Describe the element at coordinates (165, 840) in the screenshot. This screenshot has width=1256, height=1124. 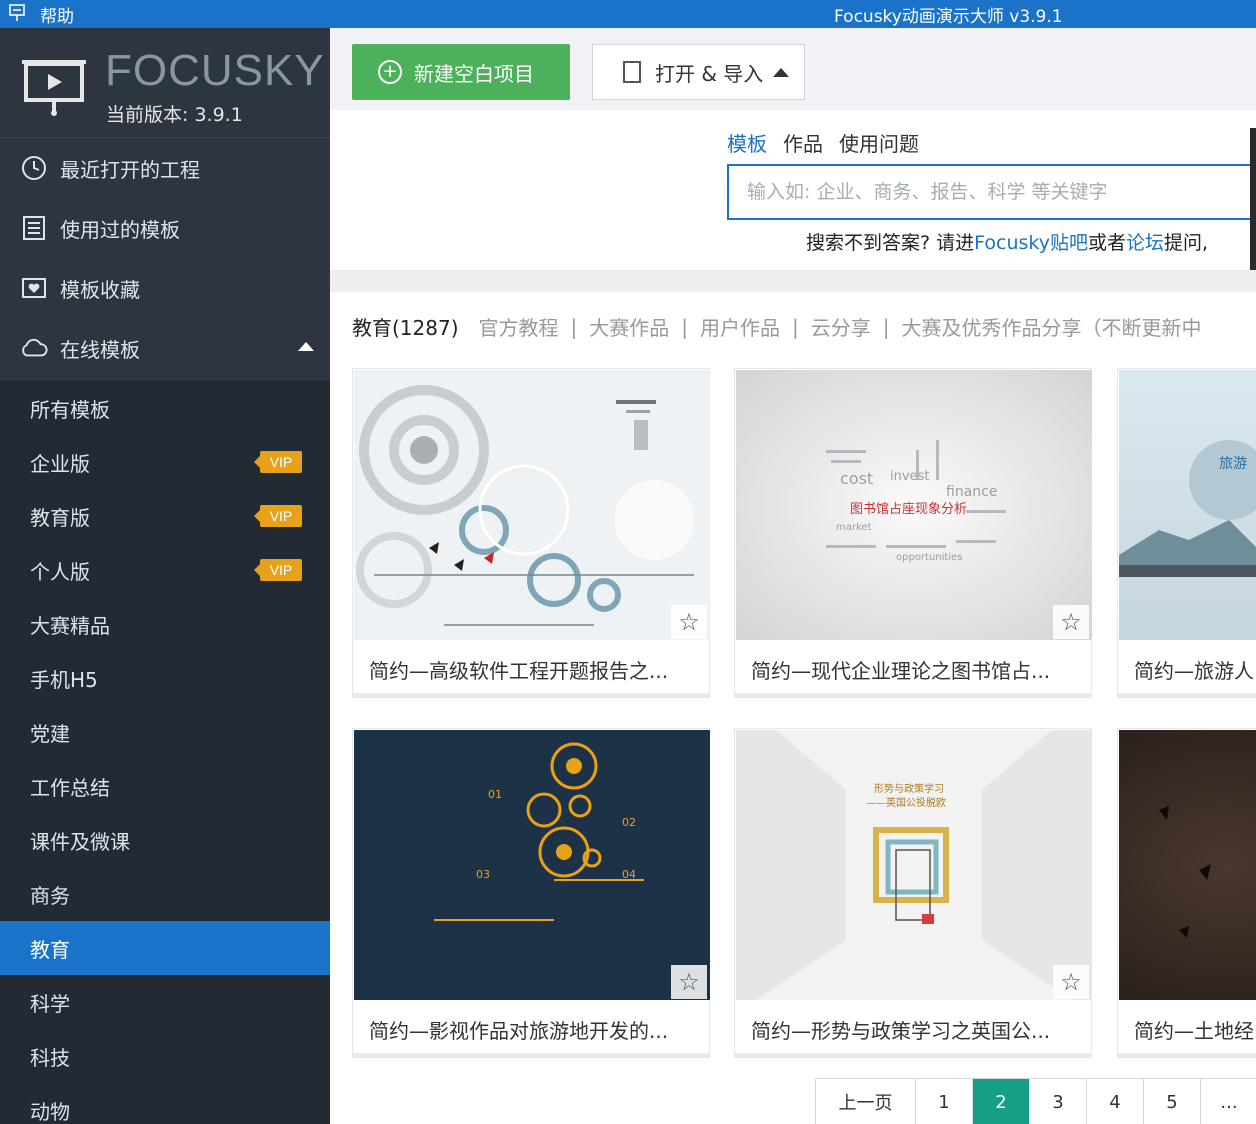
I see `category-item: 课件及微课` at that location.